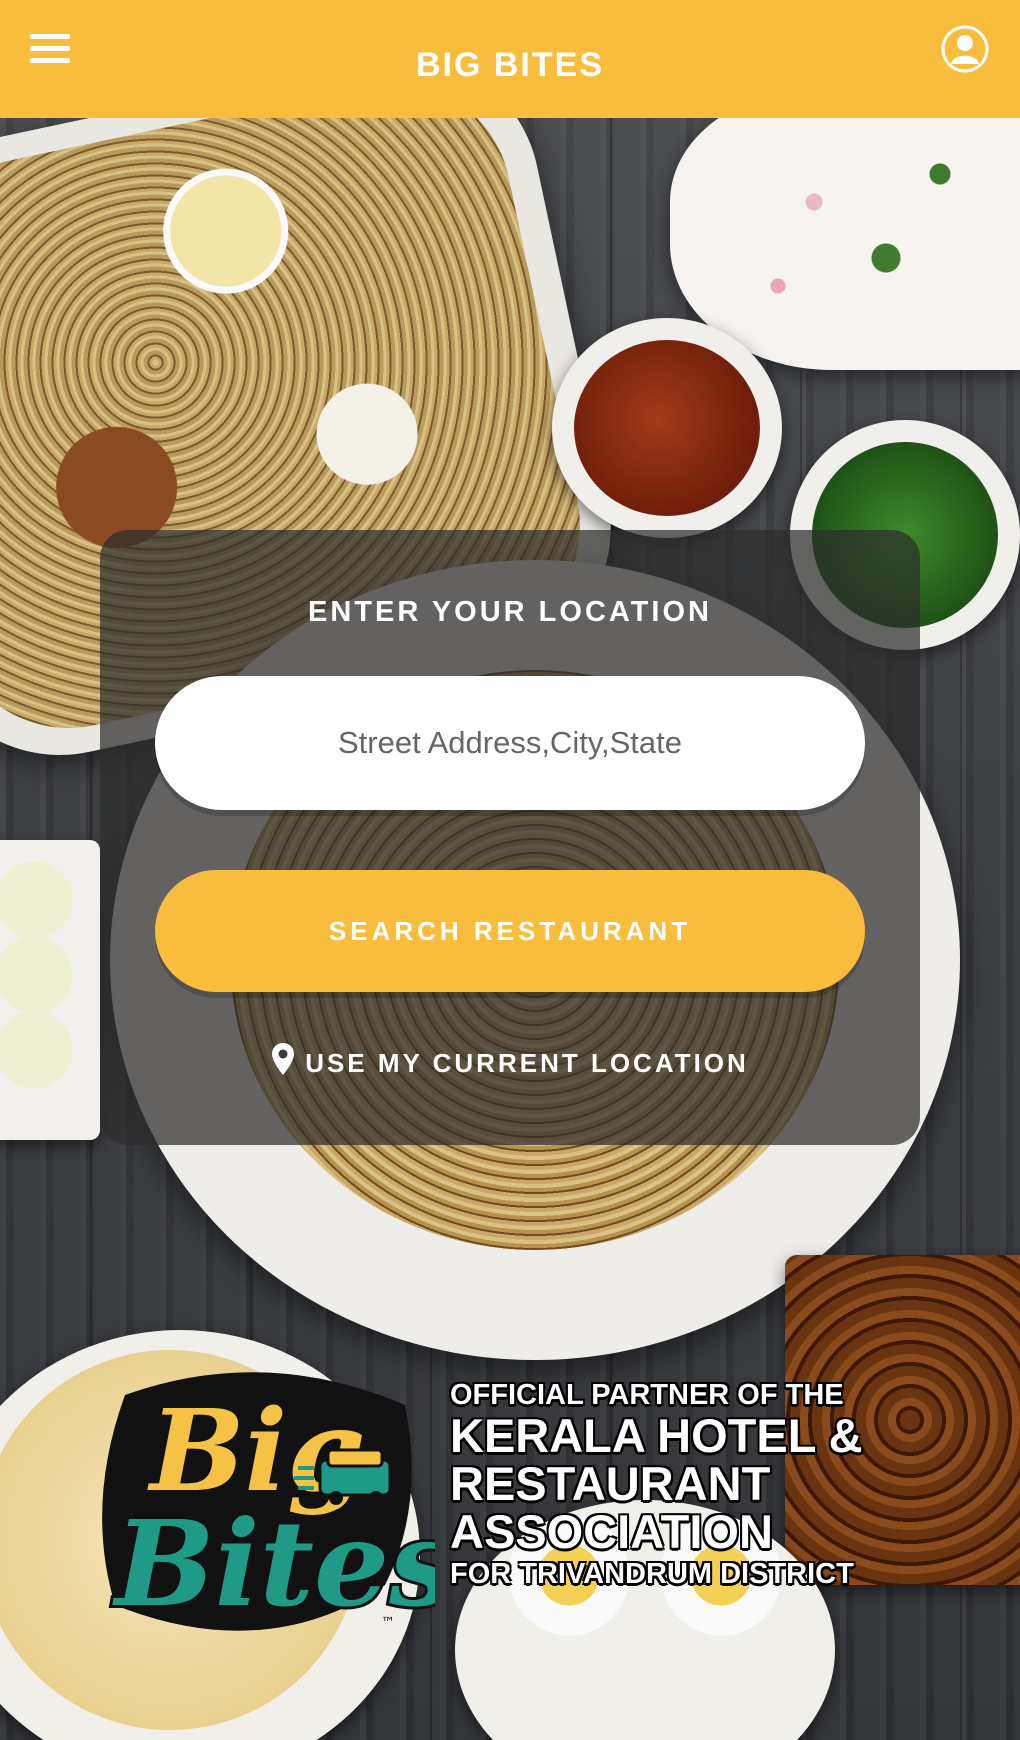  Describe the element at coordinates (388, 1623) in the screenshot. I see `trademark-symbol: ™` at that location.